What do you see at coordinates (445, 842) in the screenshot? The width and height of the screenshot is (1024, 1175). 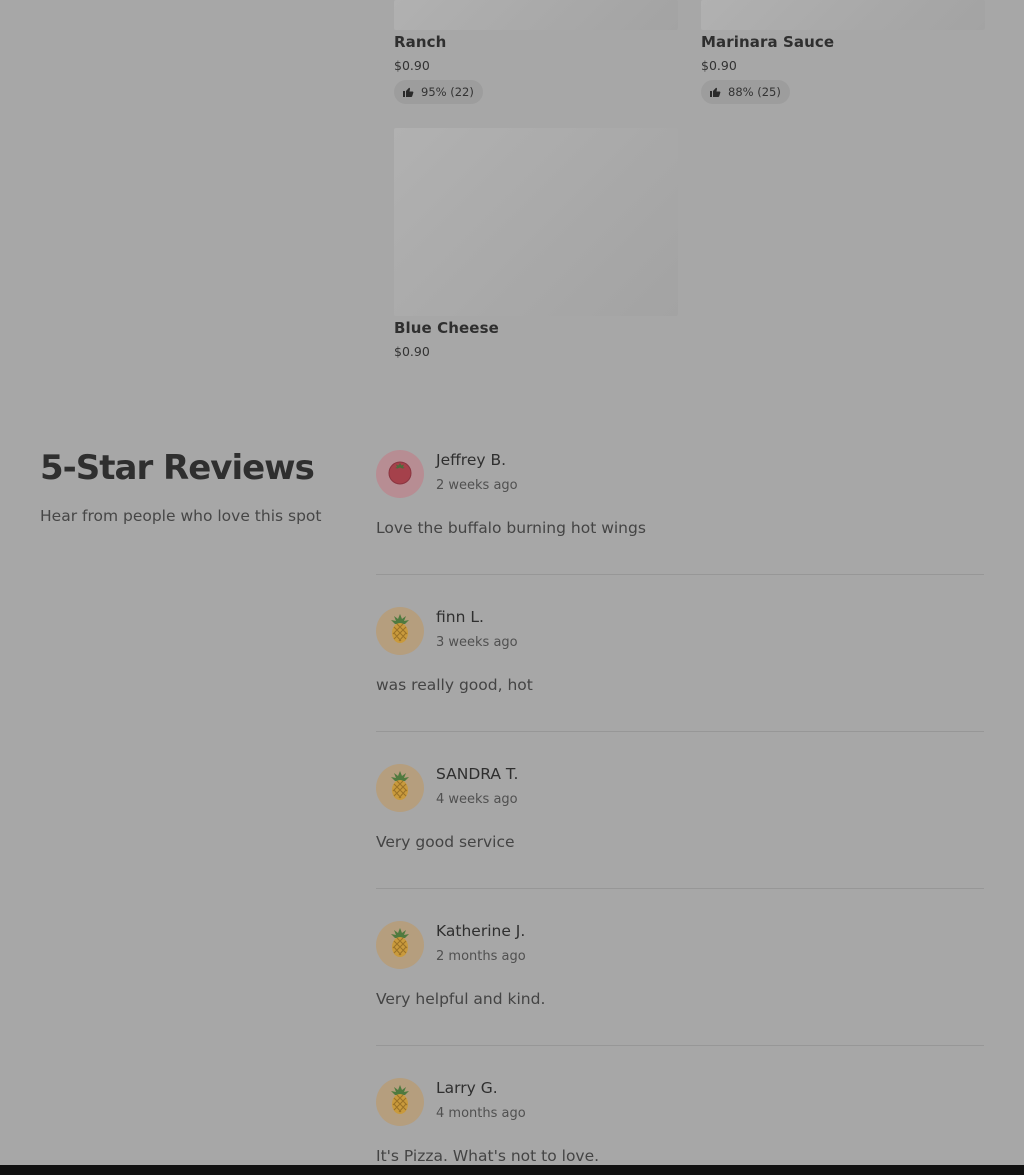 I see `review-text: Very good service` at bounding box center [445, 842].